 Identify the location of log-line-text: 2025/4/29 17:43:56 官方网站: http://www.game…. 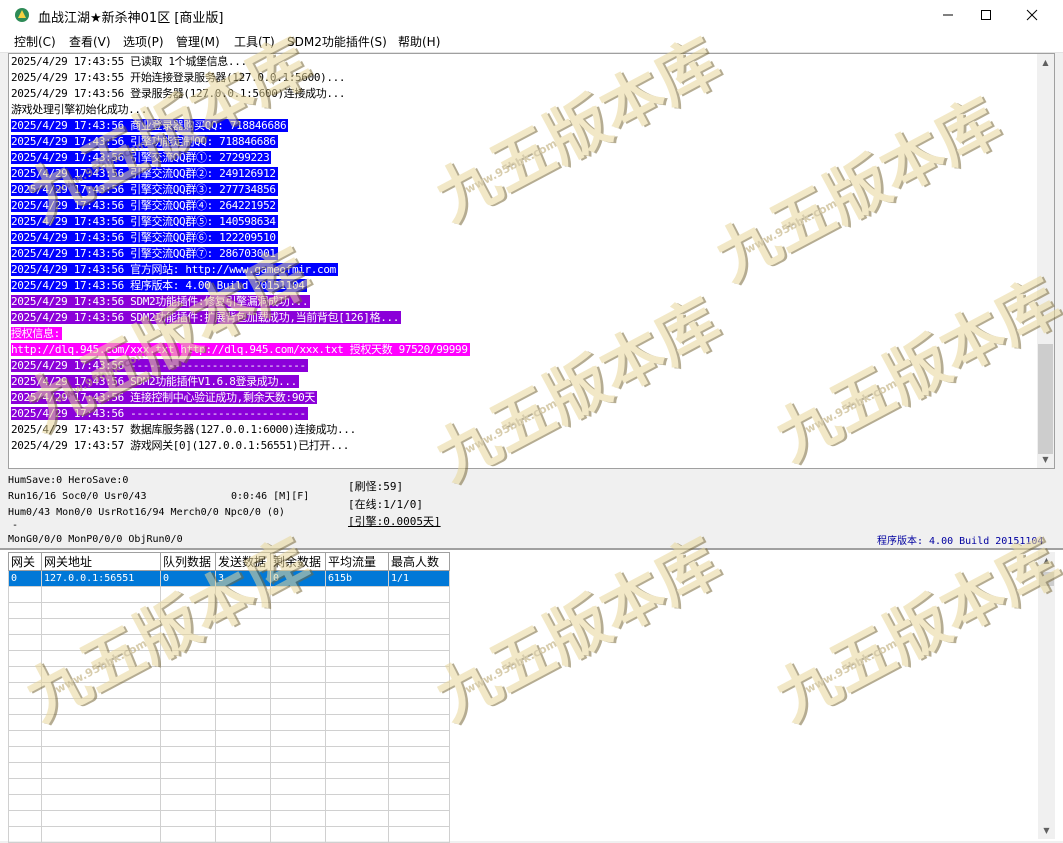
(174, 269).